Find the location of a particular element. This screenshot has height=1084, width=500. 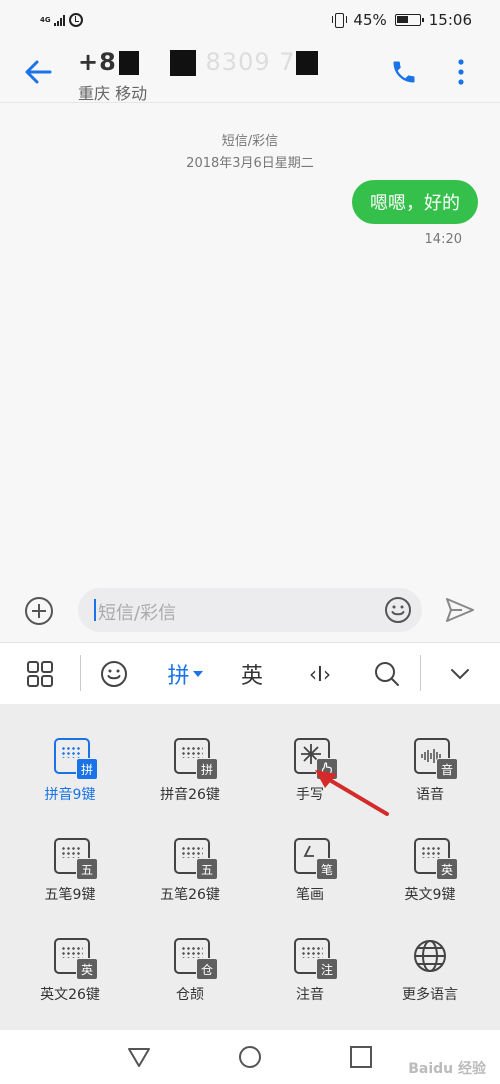

outgoing-message-bubble: 嗯嗯，好的 is located at coordinates (415, 202).